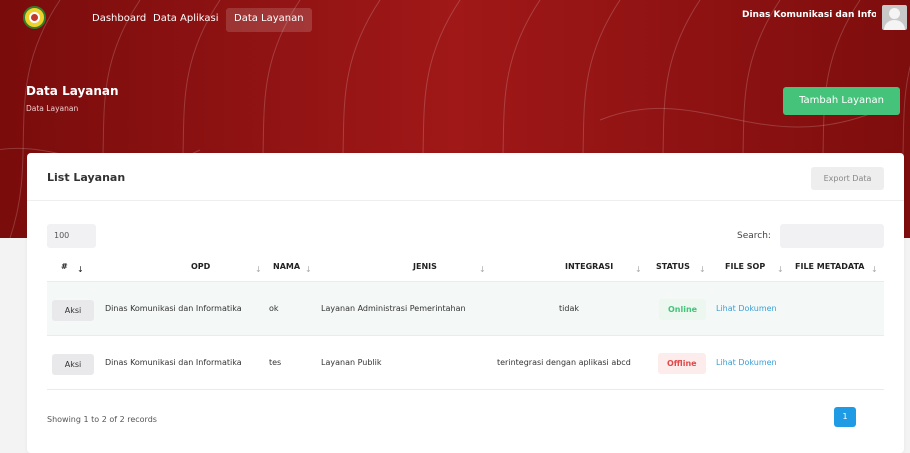 This screenshot has height=453, width=910. I want to click on export-data-button: Export Data, so click(847, 178).